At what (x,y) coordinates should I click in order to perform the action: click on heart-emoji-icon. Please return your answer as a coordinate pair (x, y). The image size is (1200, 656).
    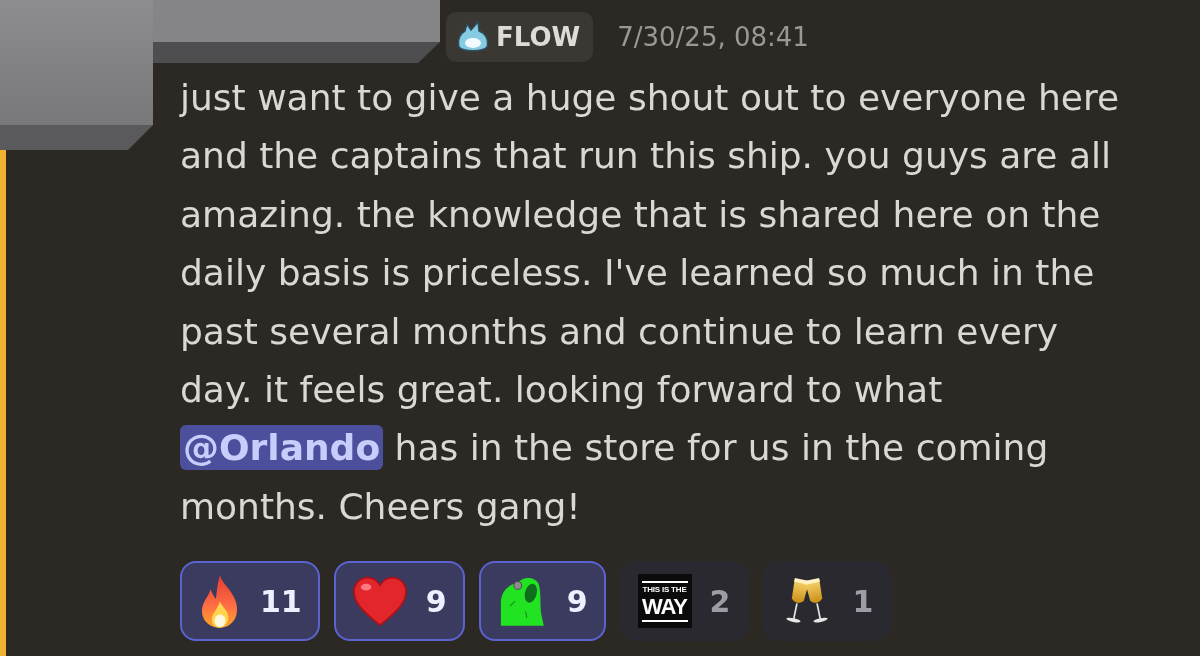
    Looking at the image, I should click on (379, 601).